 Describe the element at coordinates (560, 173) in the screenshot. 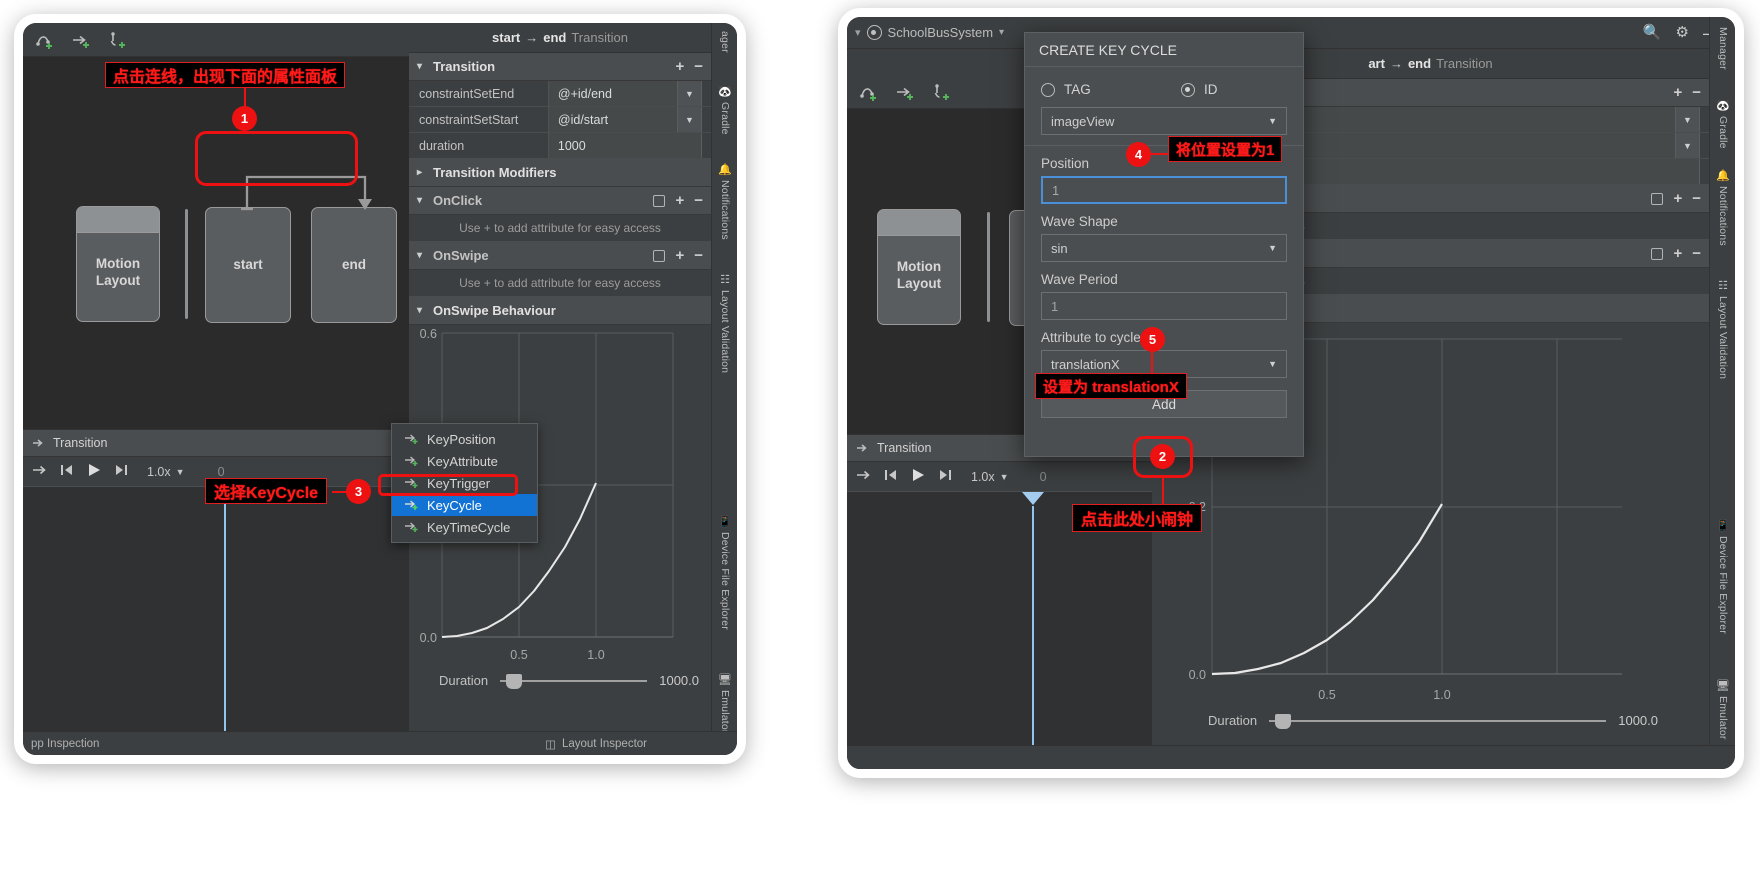

I see `section-transition-modifiers: ▸ Transition Modifiers` at that location.